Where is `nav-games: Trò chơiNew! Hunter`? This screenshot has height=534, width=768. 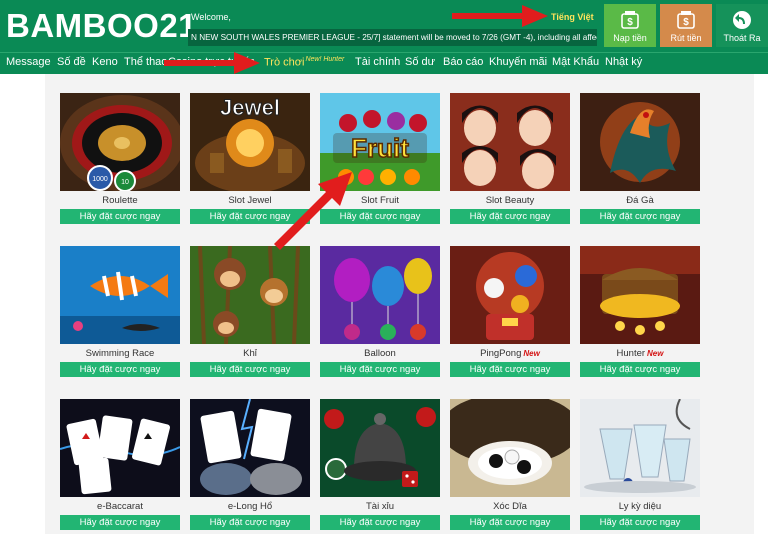
nav-games: Trò chơiNew! Hunter is located at coordinates (304, 62).